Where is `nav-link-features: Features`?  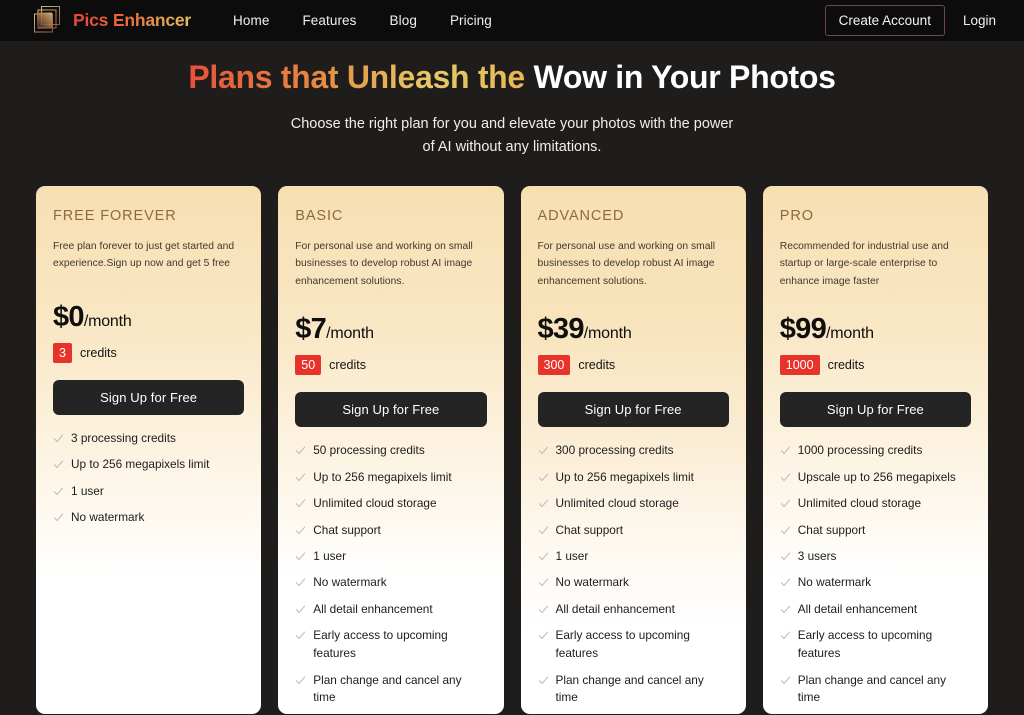 nav-link-features: Features is located at coordinates (329, 20).